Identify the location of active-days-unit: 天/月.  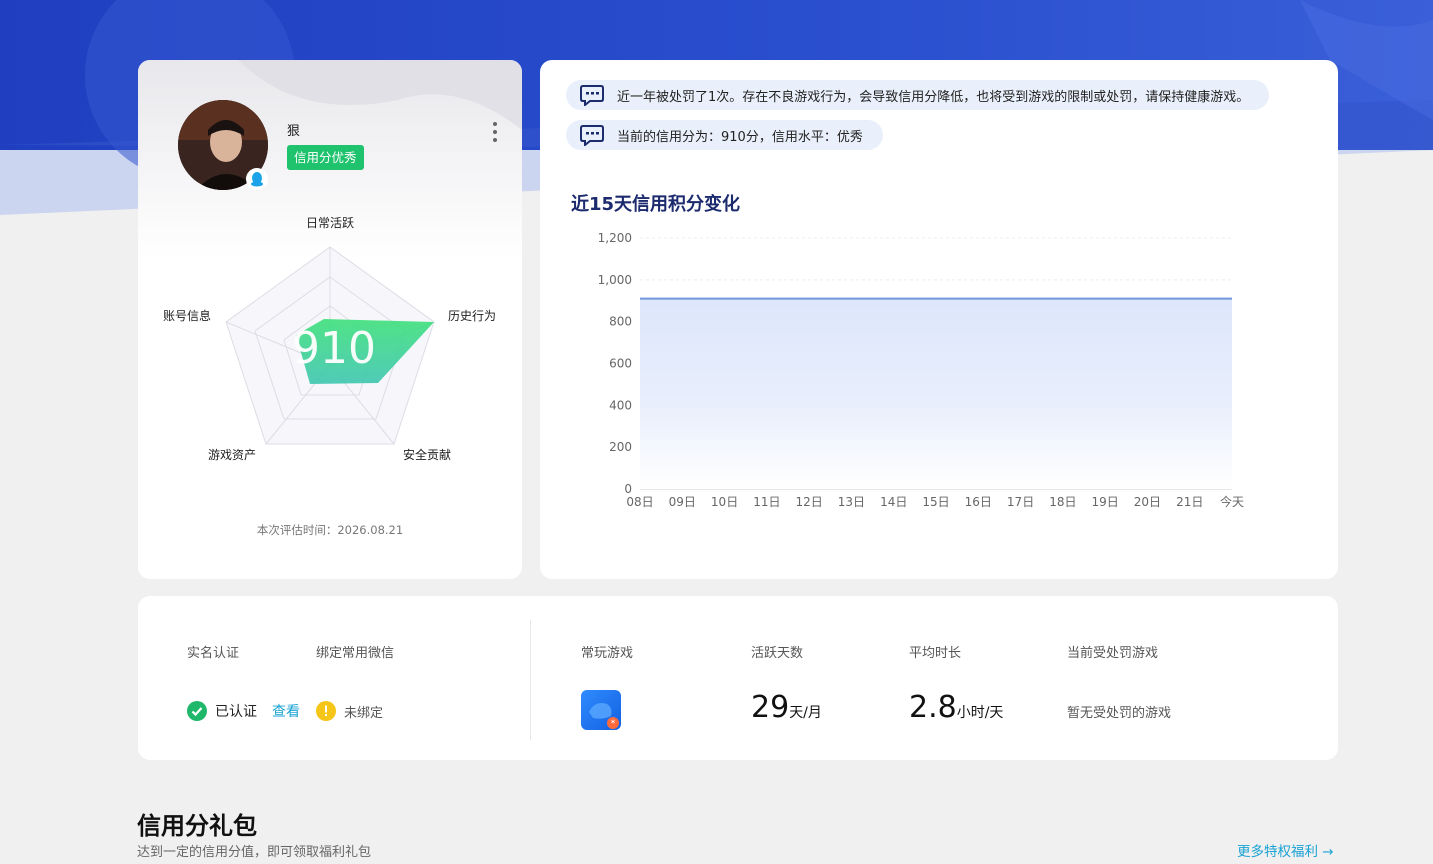
(805, 713).